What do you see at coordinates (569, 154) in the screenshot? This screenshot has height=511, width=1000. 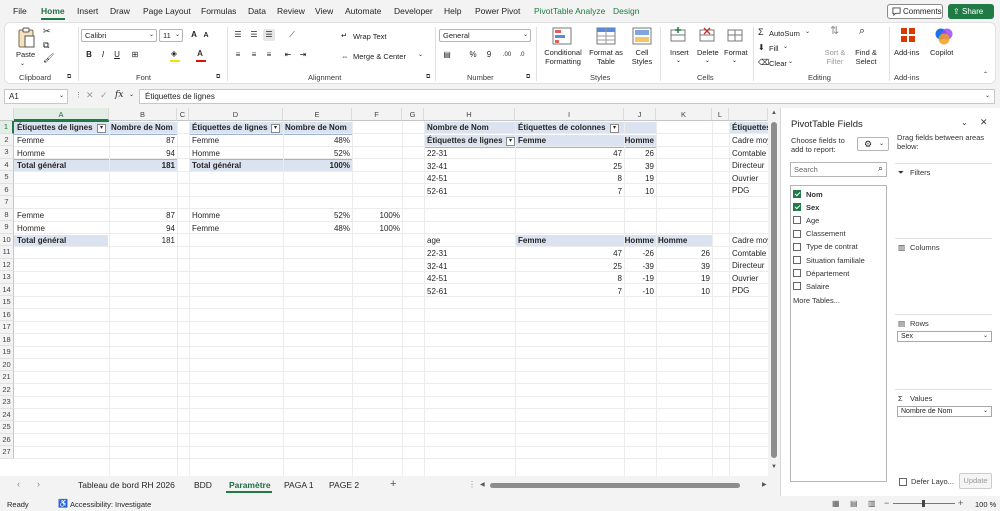 I see `pivot3-femme-value: 47` at bounding box center [569, 154].